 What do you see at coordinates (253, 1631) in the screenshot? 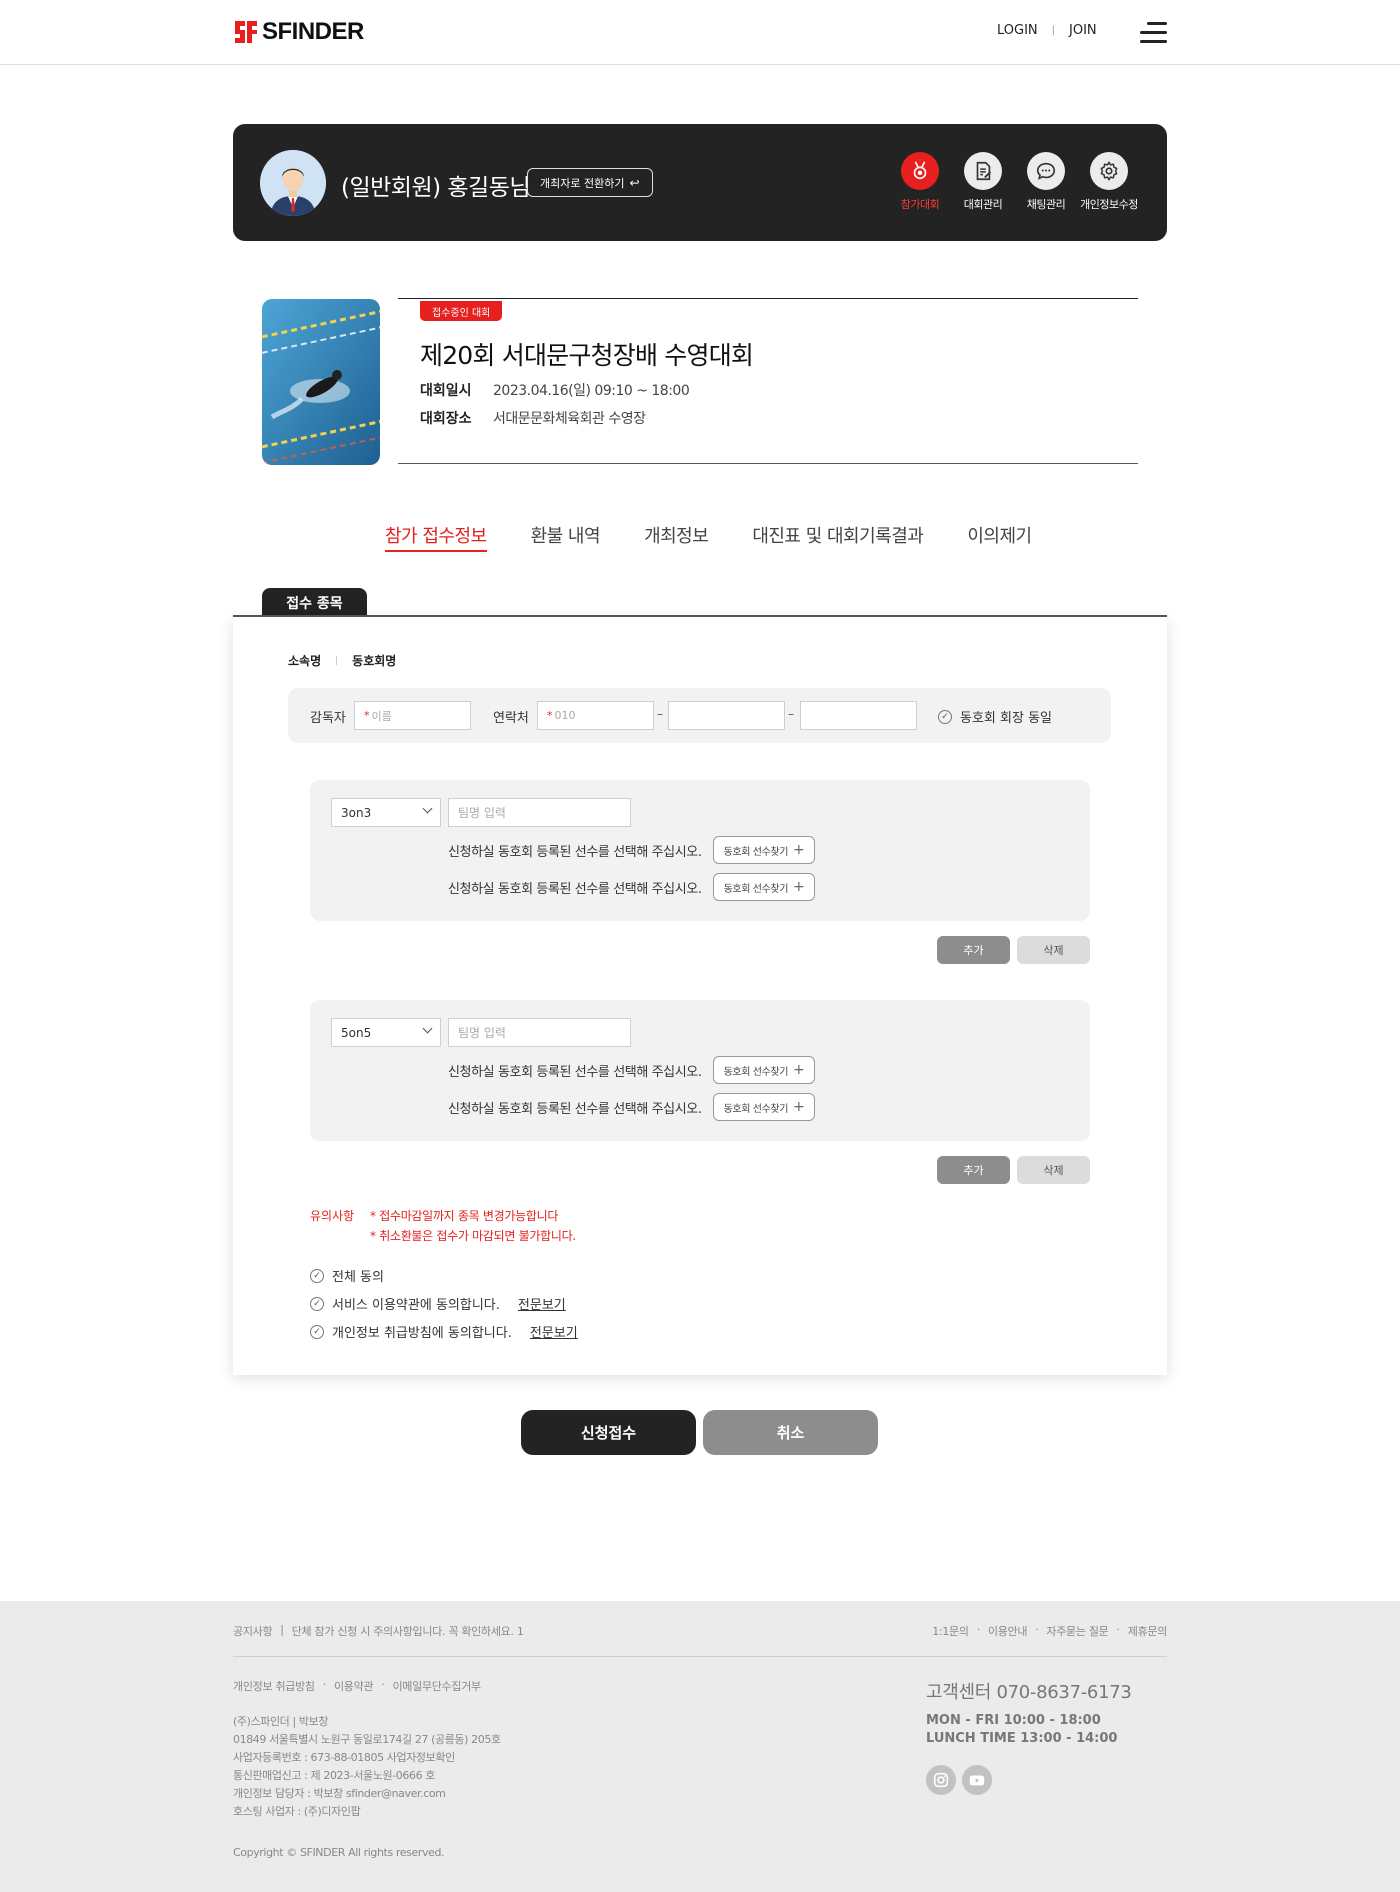
I see `footer-notice-label: 공지사항` at bounding box center [253, 1631].